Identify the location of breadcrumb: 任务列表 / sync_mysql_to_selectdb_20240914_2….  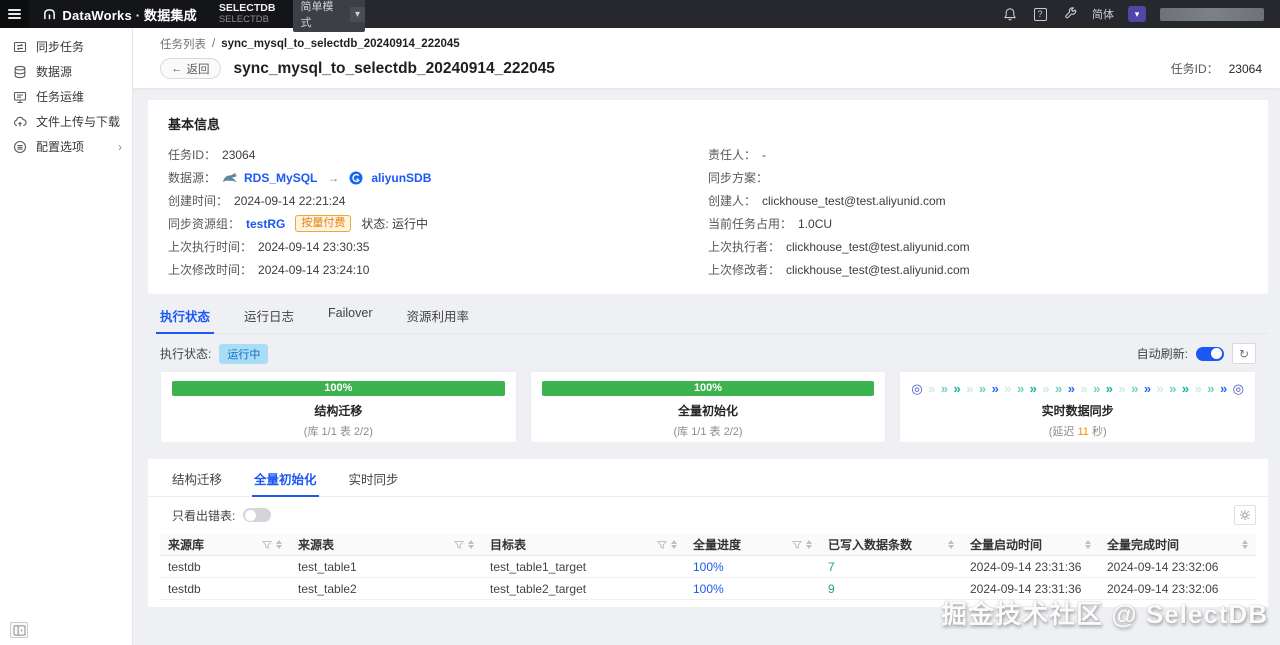
(713, 44).